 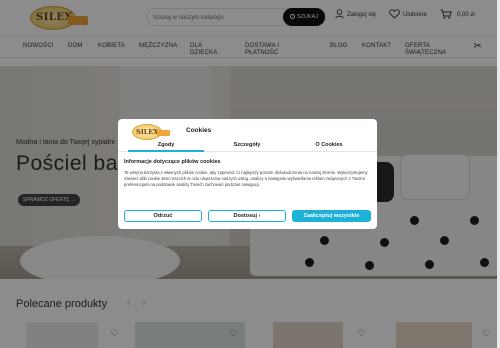 I want to click on accept-all-button: Zaakceptuj wszystkie, so click(x=331, y=216).